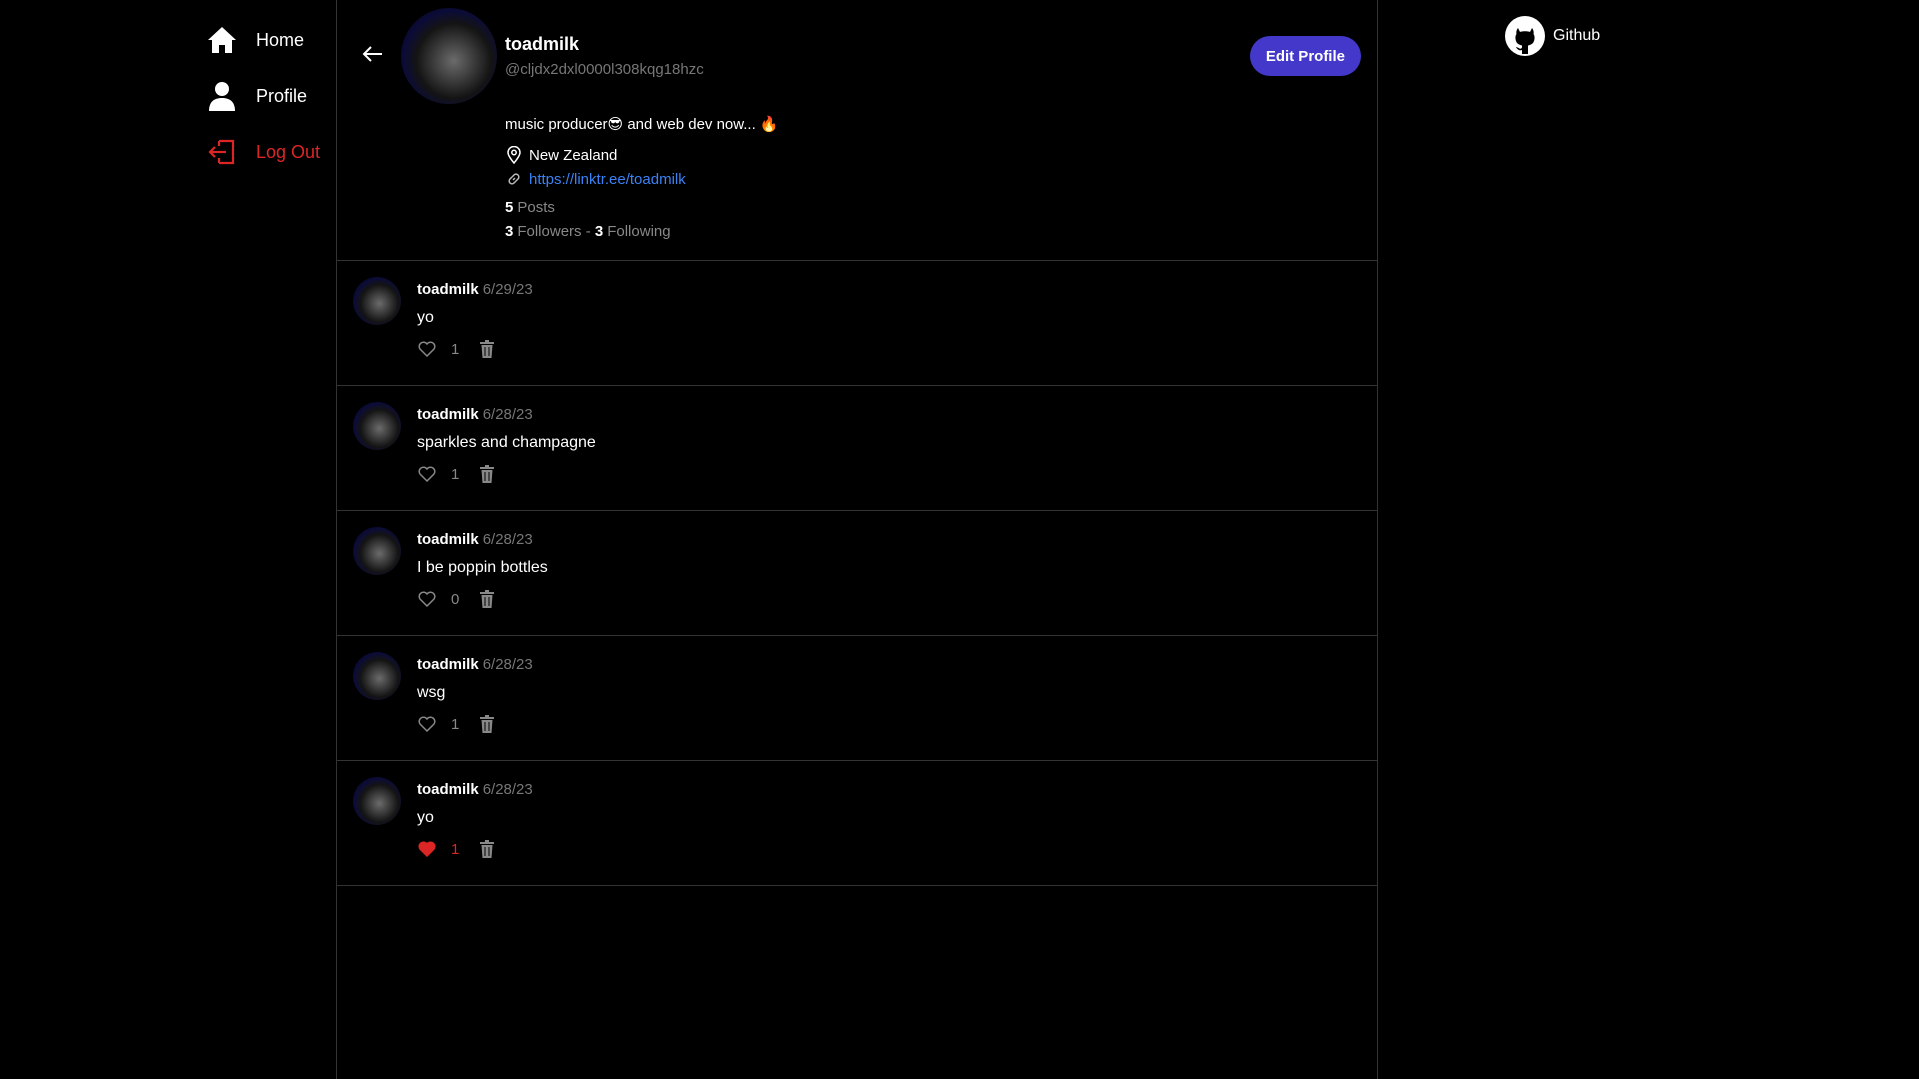 This screenshot has height=1079, width=1919. What do you see at coordinates (638, 231) in the screenshot?
I see `following-label: Following` at bounding box center [638, 231].